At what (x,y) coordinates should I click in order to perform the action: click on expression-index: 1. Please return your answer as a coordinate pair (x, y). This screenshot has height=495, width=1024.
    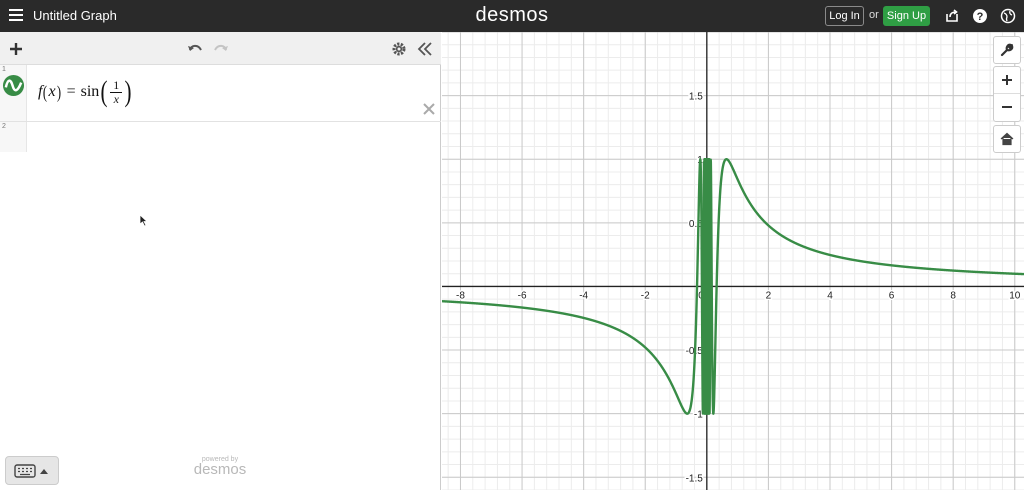
    Looking at the image, I should click on (4, 69).